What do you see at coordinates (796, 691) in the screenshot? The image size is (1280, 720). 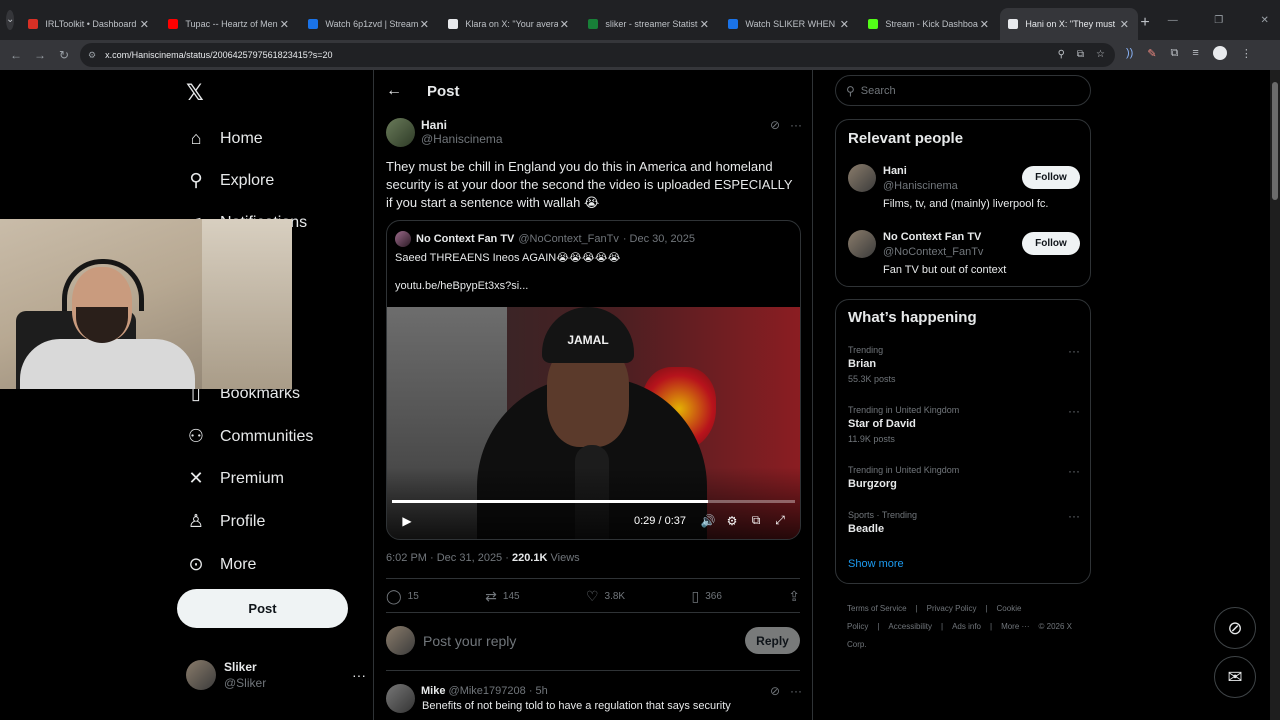 I see `reply-more-icon: ···` at bounding box center [796, 691].